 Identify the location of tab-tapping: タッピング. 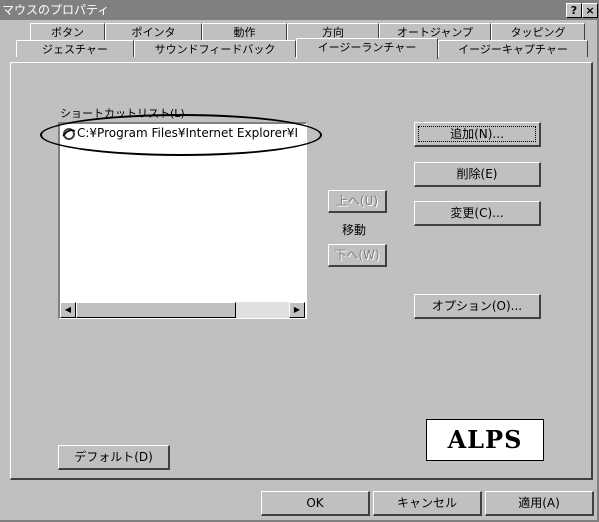
(538, 31).